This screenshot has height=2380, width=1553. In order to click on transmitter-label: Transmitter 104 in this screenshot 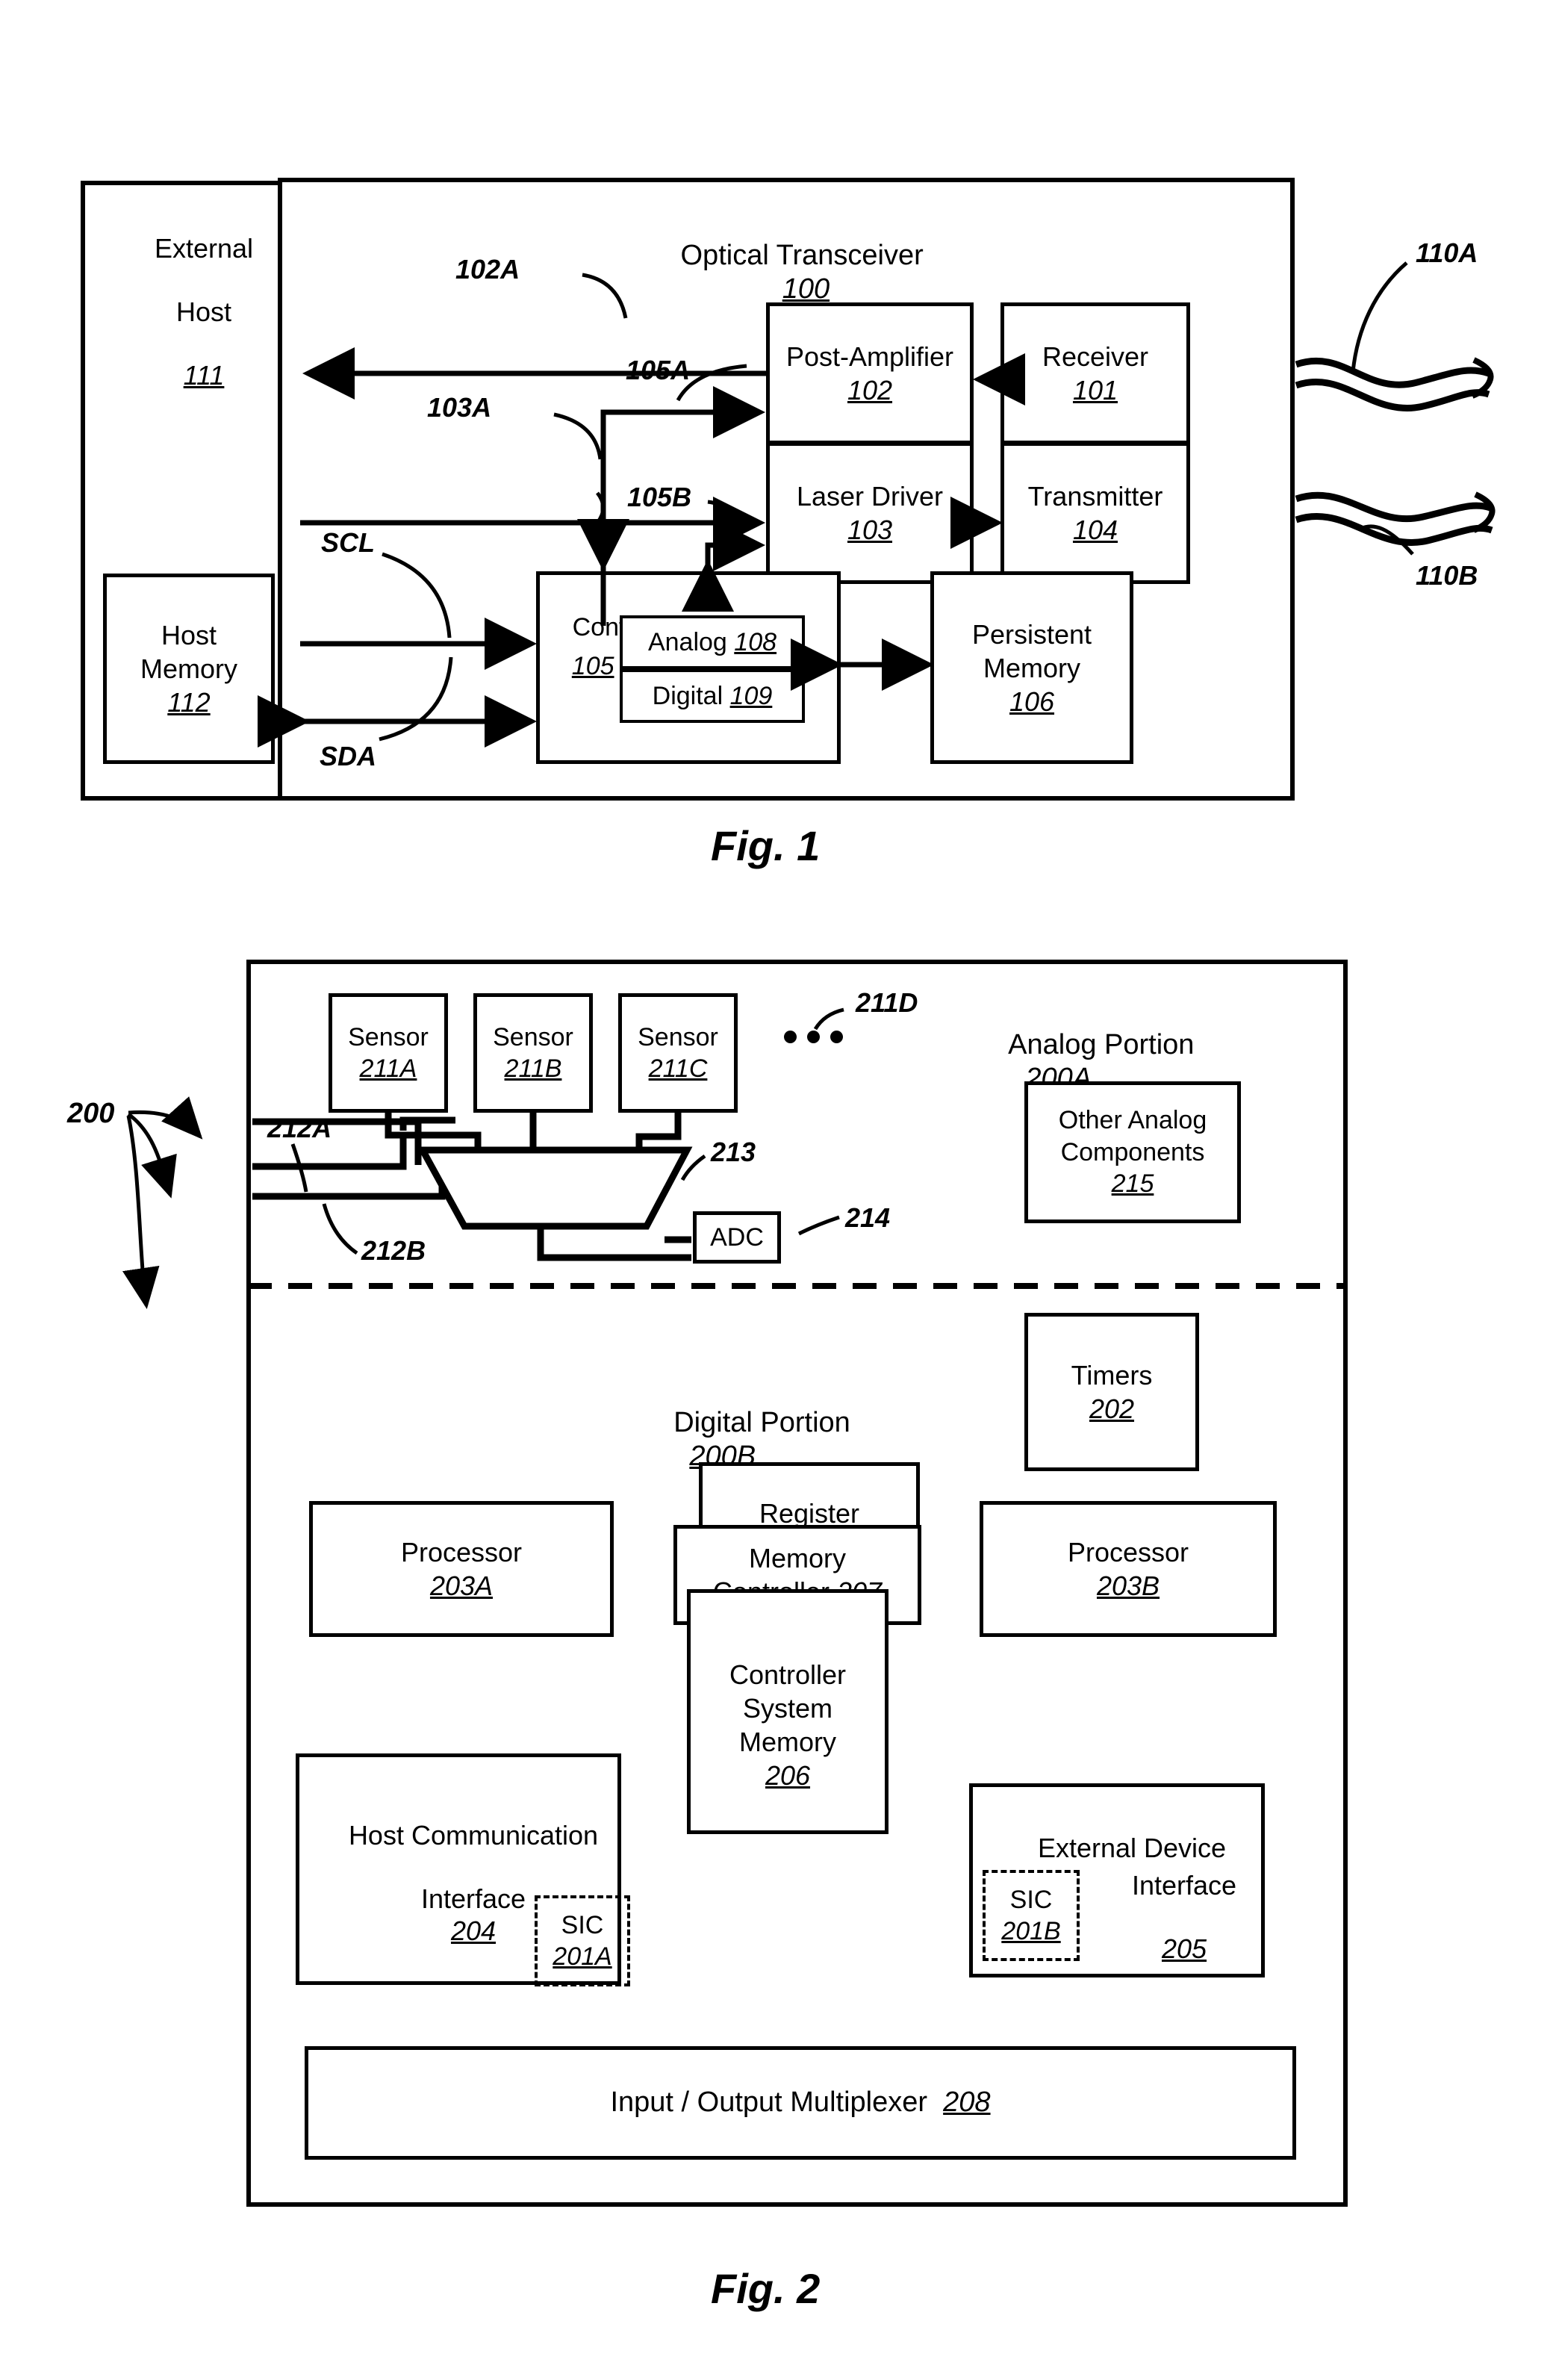, I will do `click(1096, 513)`.